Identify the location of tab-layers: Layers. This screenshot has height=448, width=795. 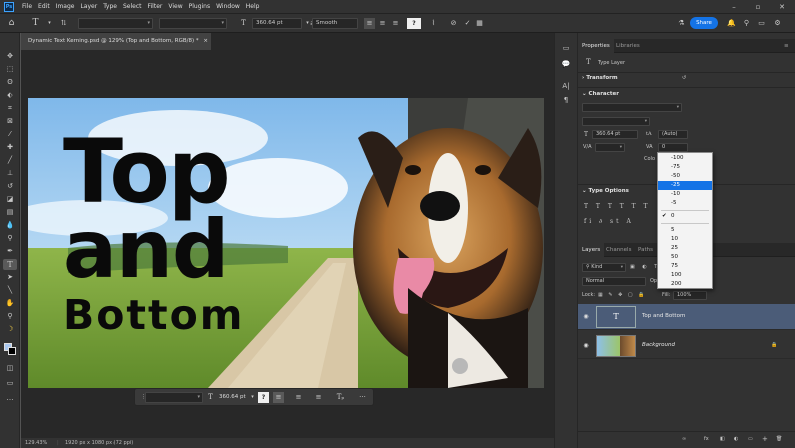
(591, 250).